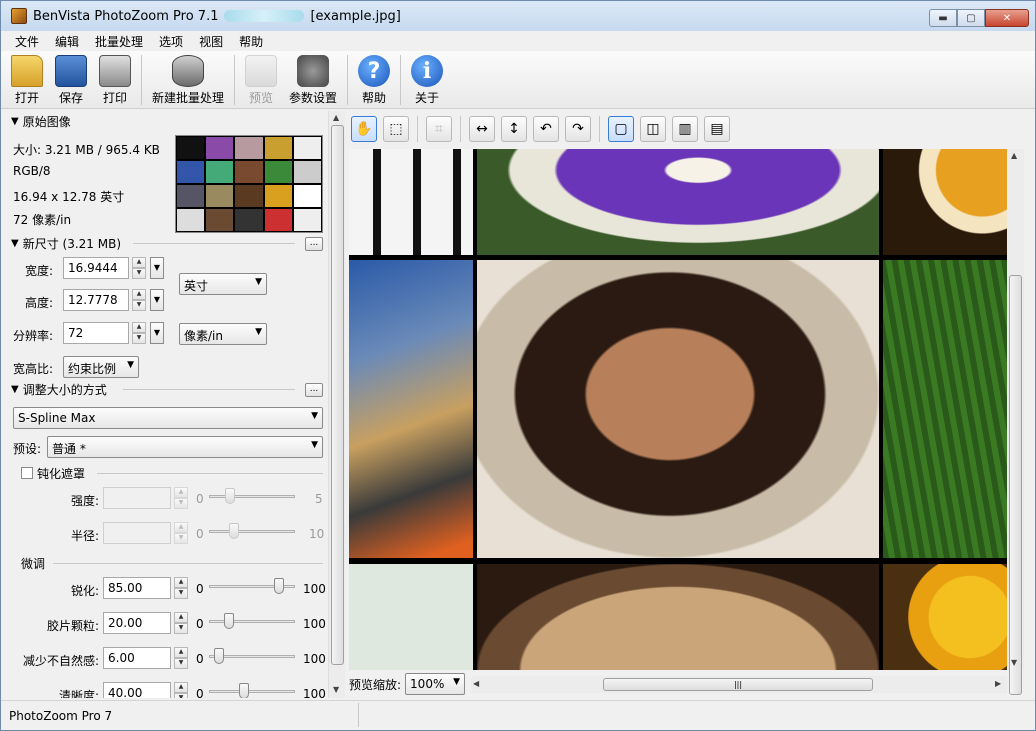 This screenshot has height=731, width=1036. Describe the element at coordinates (261, 78) in the screenshot. I see `preview-button: 预览` at that location.